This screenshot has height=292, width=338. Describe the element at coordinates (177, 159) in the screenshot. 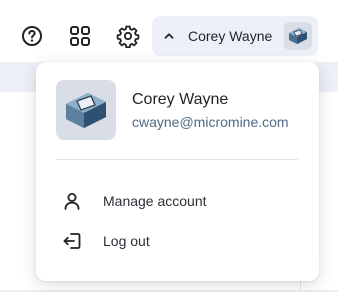

I see `dropdown-divider` at that location.